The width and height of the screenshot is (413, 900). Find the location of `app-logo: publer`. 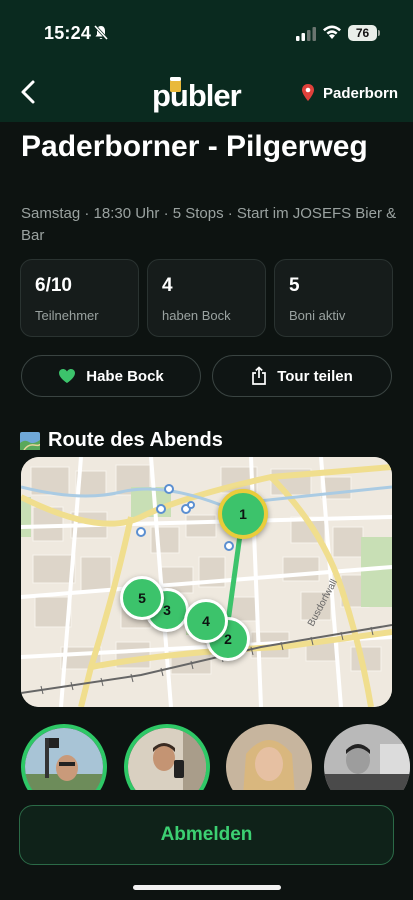

app-logo: publer is located at coordinates (208, 94).